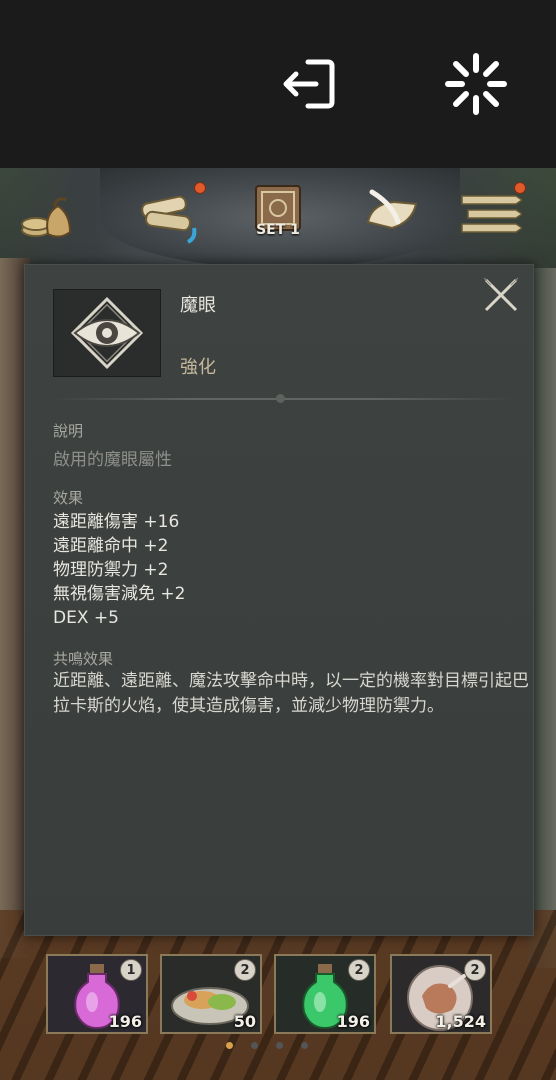 This screenshot has width=556, height=1080. Describe the element at coordinates (244, 1021) in the screenshot. I see `slot-count: 50` at that location.